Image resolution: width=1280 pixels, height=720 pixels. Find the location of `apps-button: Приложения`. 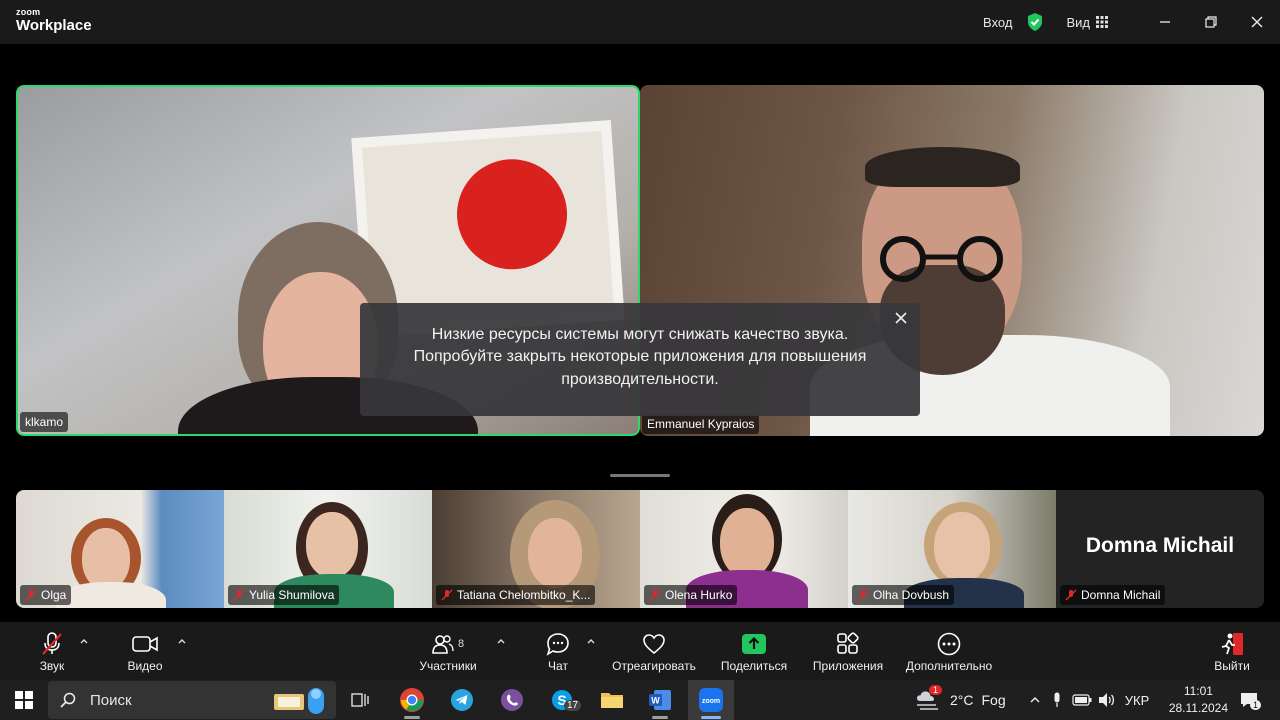

apps-button: Приложения is located at coordinates (848, 651).